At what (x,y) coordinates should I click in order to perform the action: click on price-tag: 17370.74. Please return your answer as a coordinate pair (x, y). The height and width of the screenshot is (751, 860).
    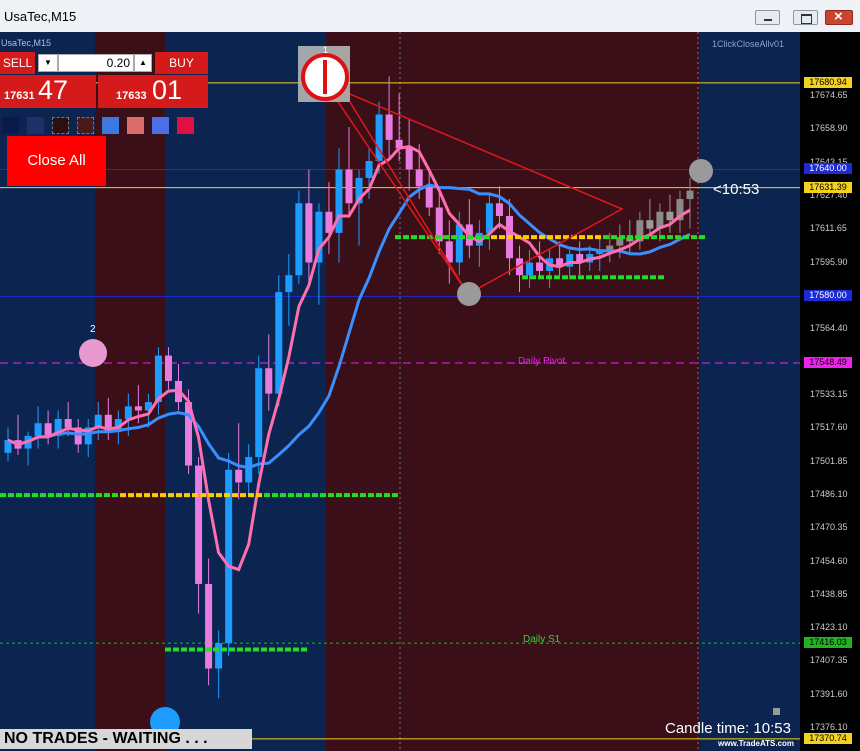
    Looking at the image, I should click on (828, 738).